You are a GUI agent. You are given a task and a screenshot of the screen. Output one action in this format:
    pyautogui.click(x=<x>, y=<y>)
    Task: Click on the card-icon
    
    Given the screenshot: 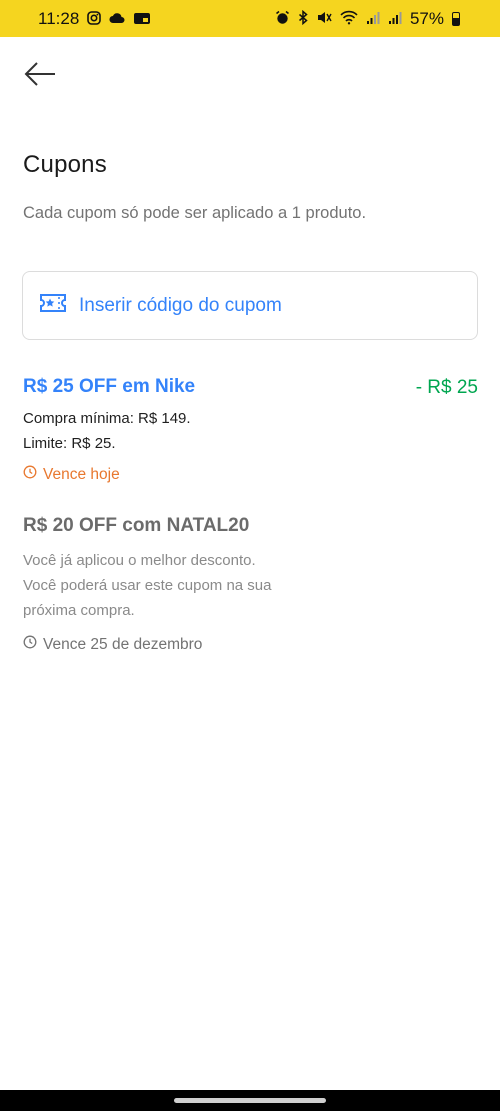 What is the action you would take?
    pyautogui.click(x=142, y=19)
    